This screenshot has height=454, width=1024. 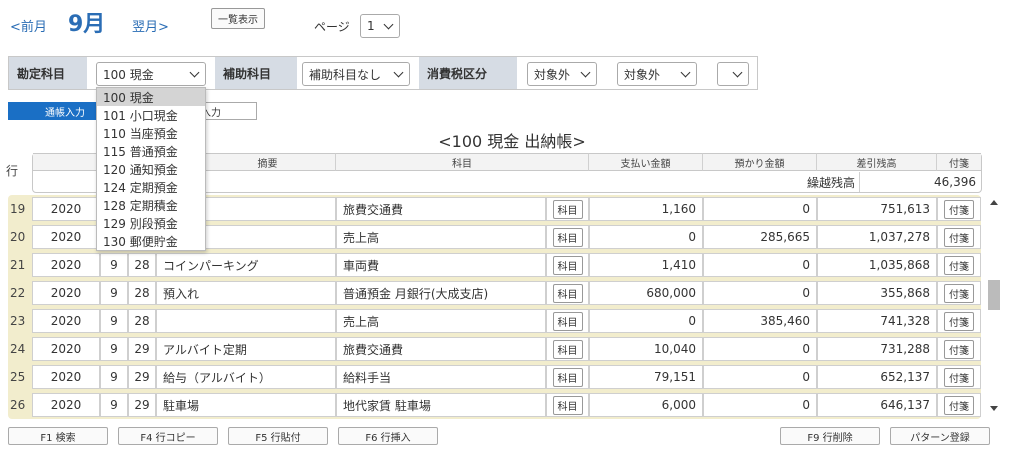 I want to click on dropdown-option: 129 別段預金, so click(x=151, y=223).